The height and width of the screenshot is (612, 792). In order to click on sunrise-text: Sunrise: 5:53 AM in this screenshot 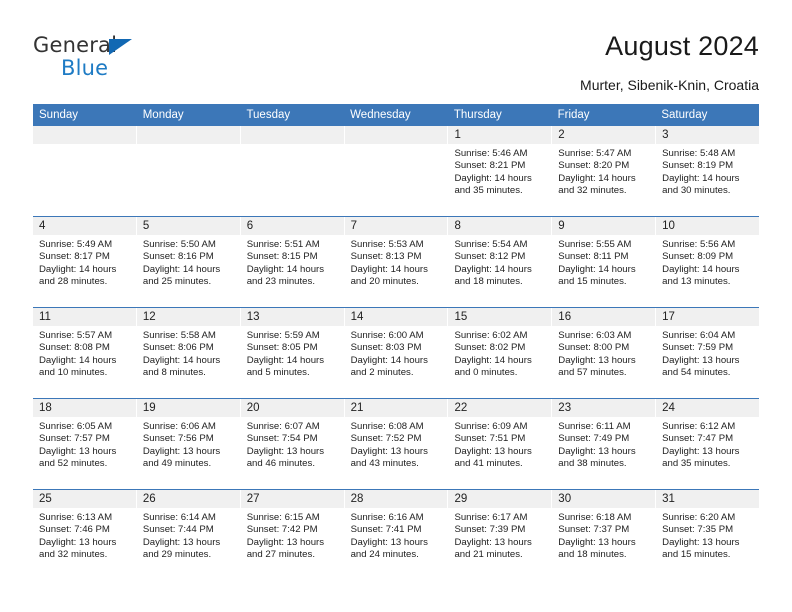, I will do `click(387, 244)`.